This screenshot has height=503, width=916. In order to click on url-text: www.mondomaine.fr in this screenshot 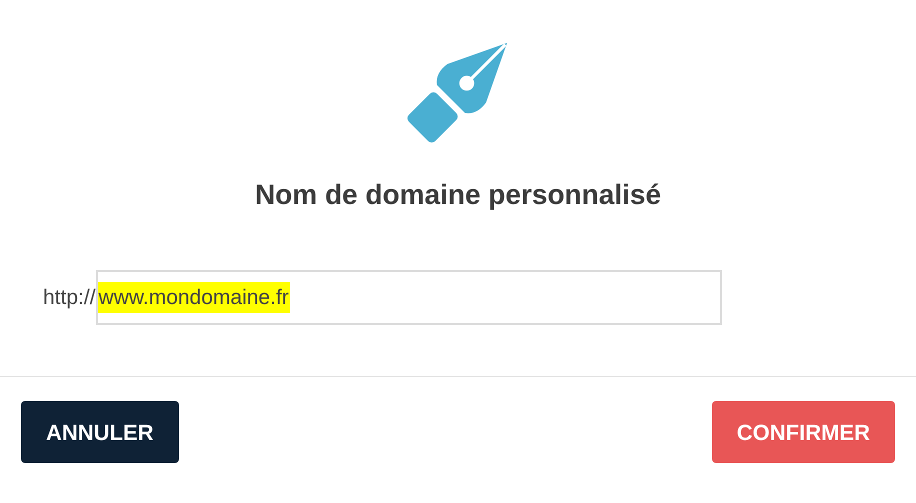, I will do `click(194, 298)`.